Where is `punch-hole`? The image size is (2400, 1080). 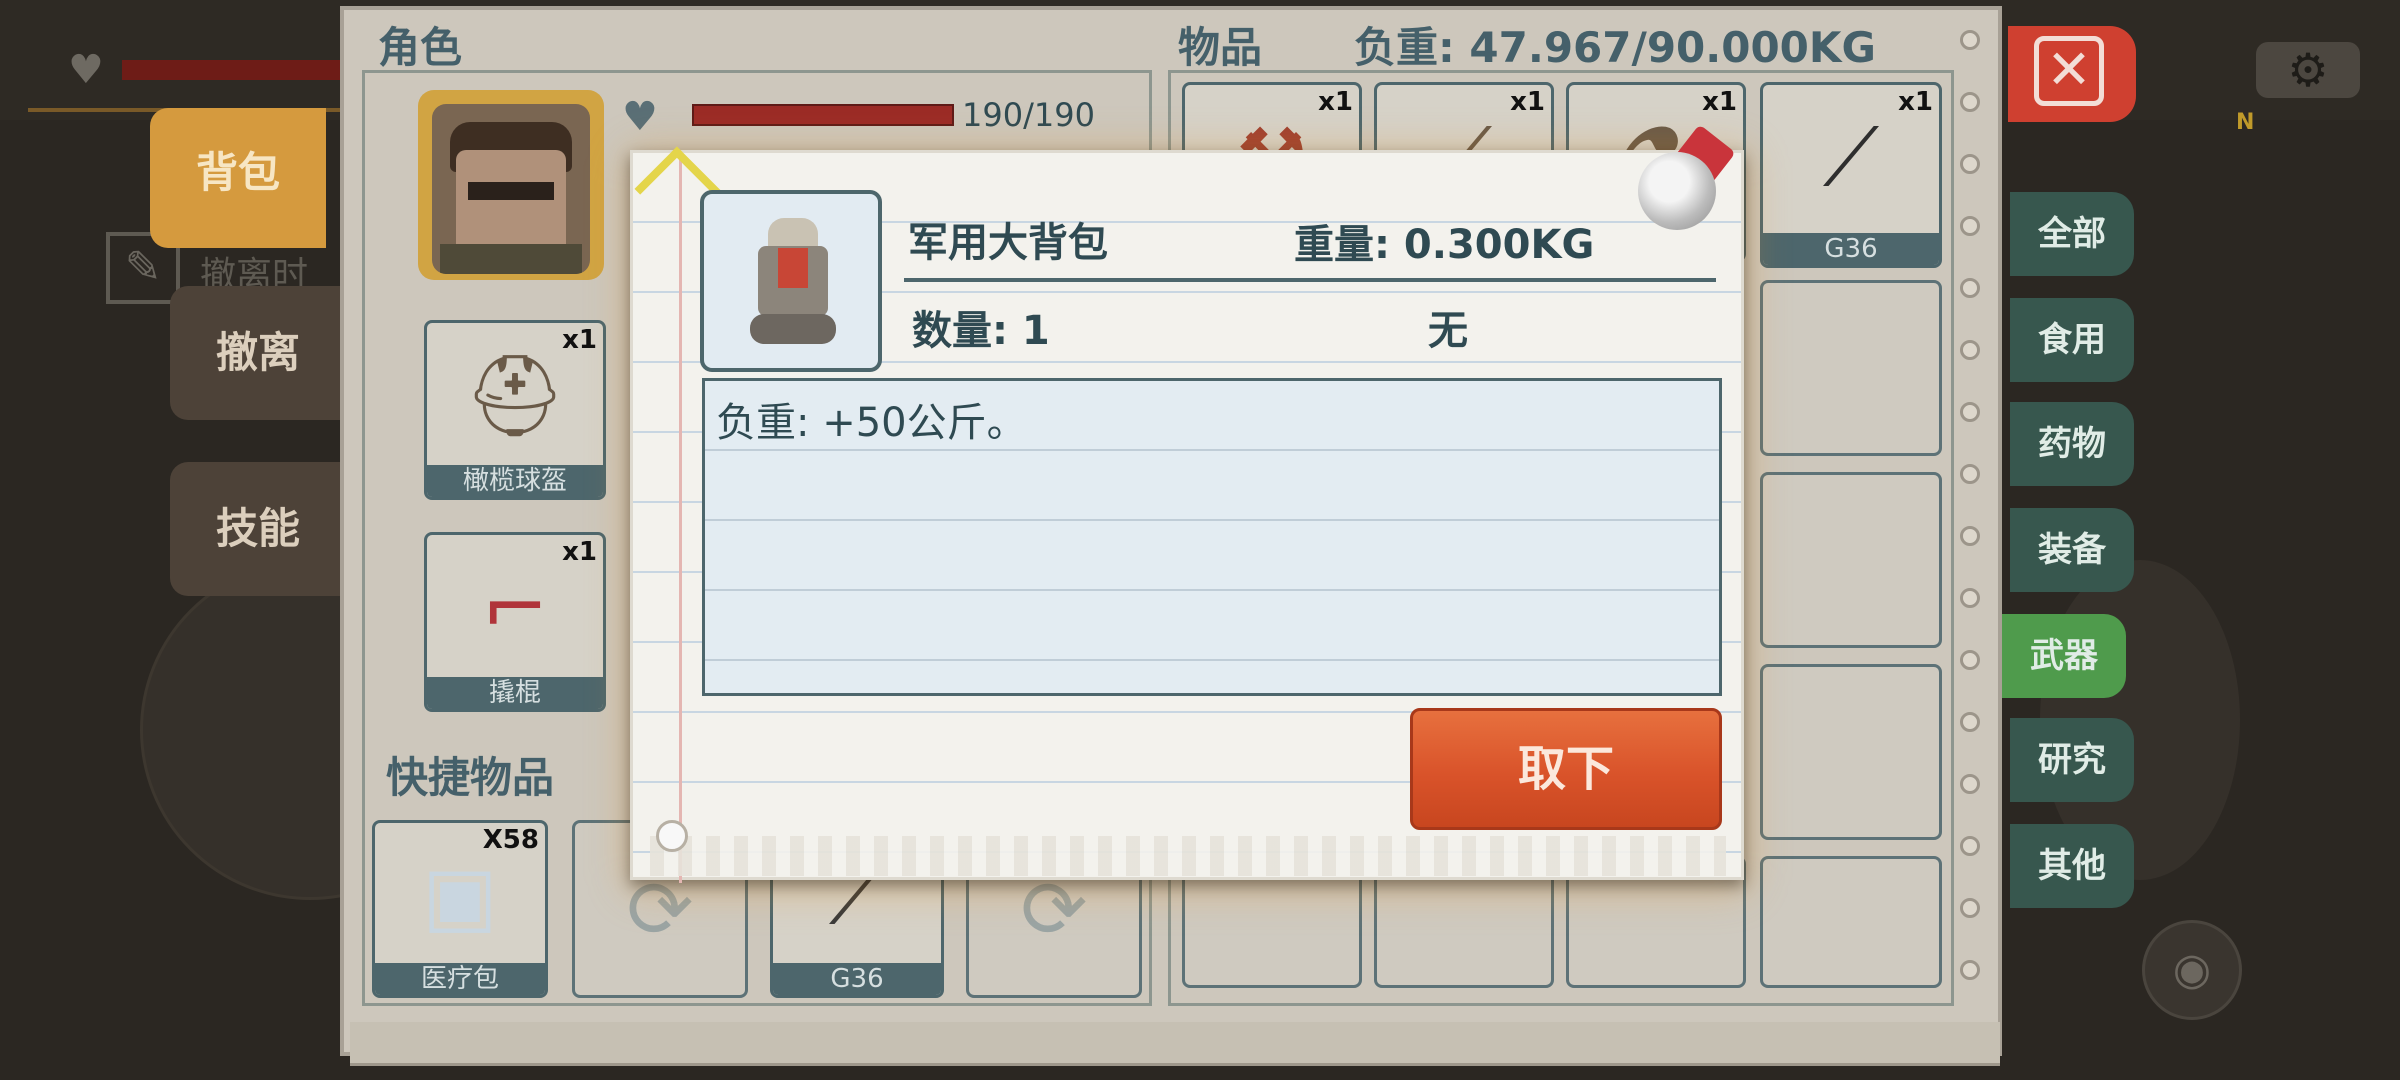
punch-hole is located at coordinates (672, 836).